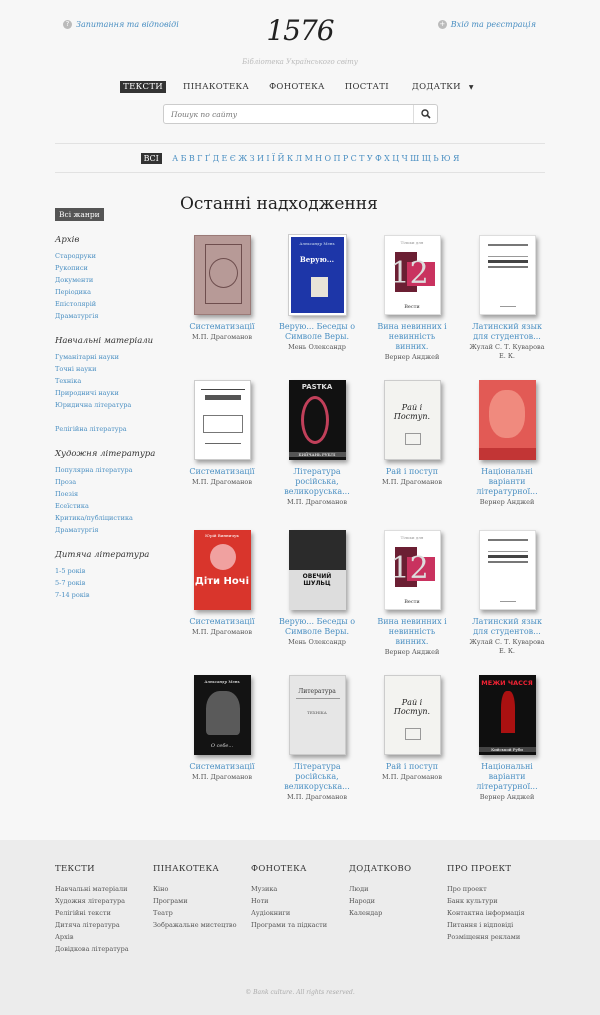  What do you see at coordinates (317, 570) in the screenshot?
I see `book-cover: ОВЕЧИЙ ШУЛЬЦ` at bounding box center [317, 570].